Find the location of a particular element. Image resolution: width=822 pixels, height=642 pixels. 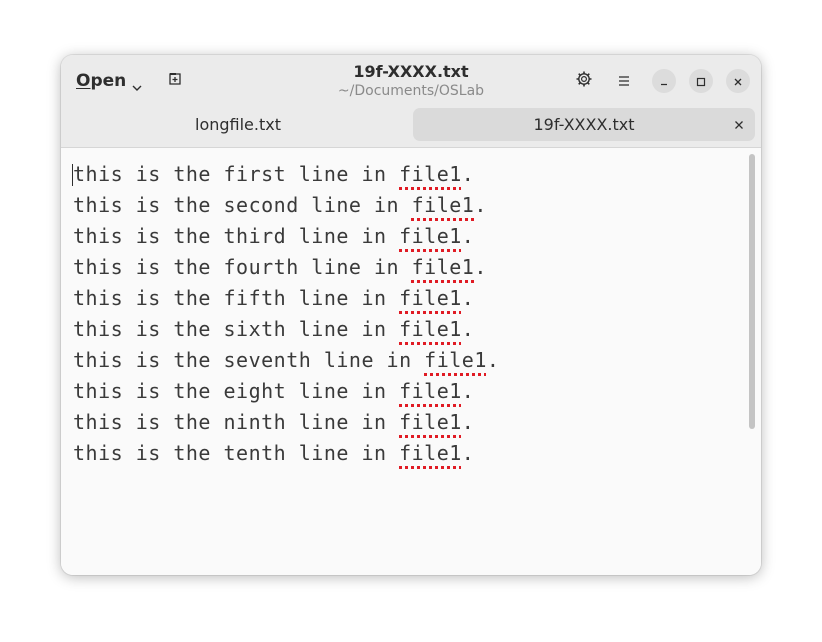

tab-close-button is located at coordinates (739, 124).